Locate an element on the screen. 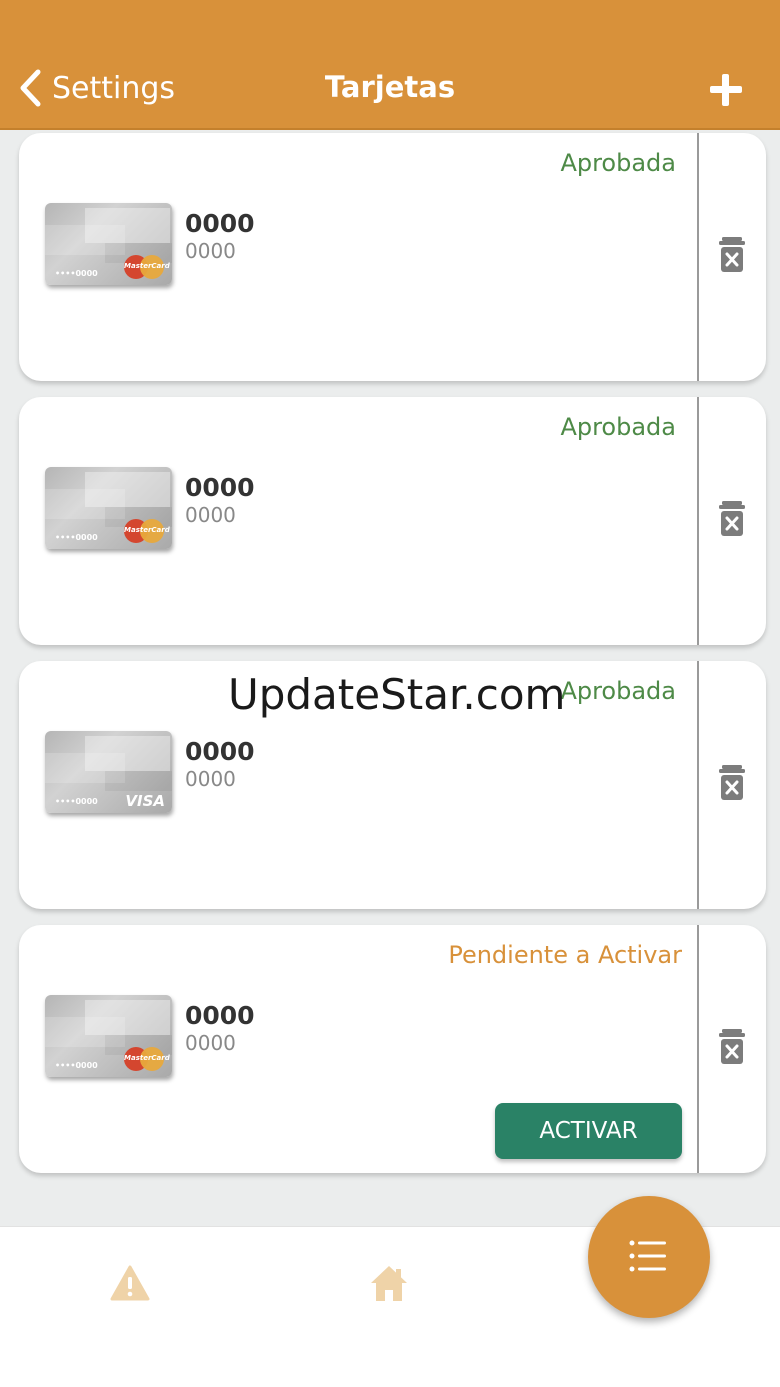  add-card-button is located at coordinates (726, 90).